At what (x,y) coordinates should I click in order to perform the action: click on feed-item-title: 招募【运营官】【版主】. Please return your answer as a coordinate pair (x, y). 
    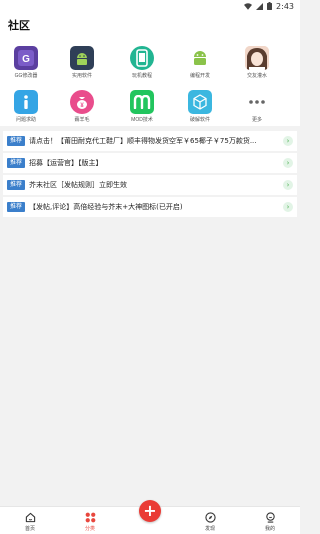
    Looking at the image, I should click on (66, 163).